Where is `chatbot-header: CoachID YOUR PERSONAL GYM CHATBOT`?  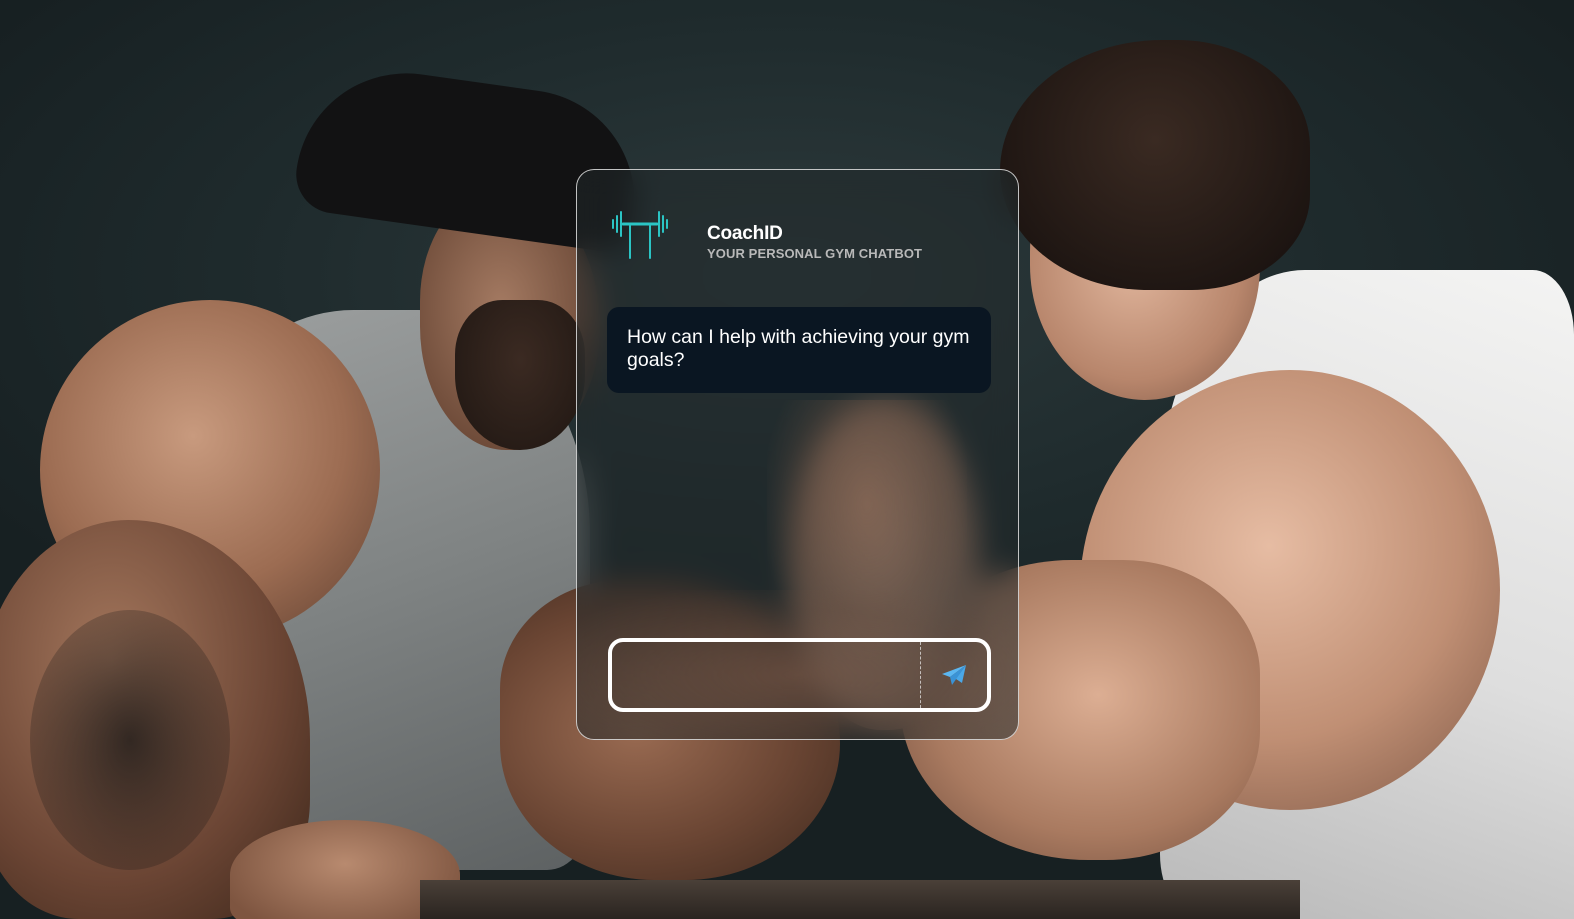 chatbot-header: CoachID YOUR PERSONAL GYM CHATBOT is located at coordinates (766, 236).